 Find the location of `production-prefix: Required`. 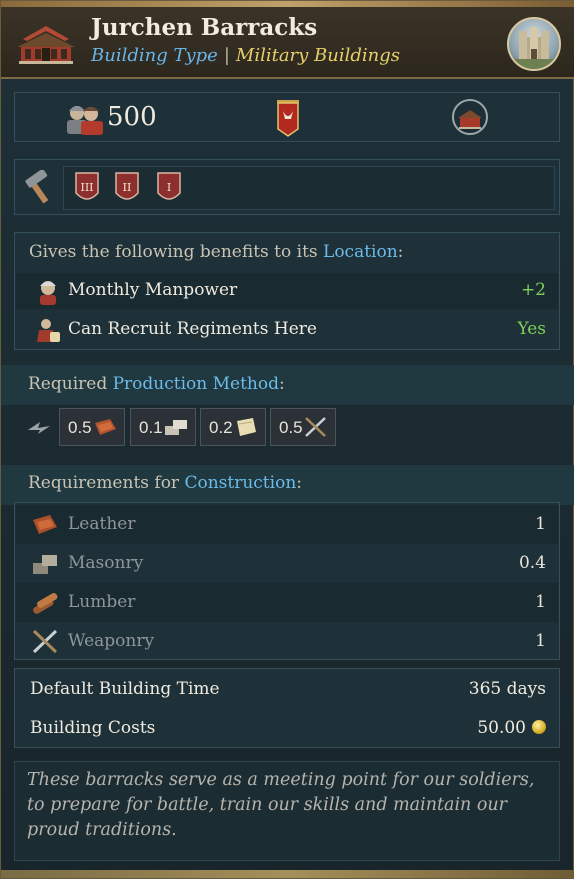

production-prefix: Required is located at coordinates (70, 384).